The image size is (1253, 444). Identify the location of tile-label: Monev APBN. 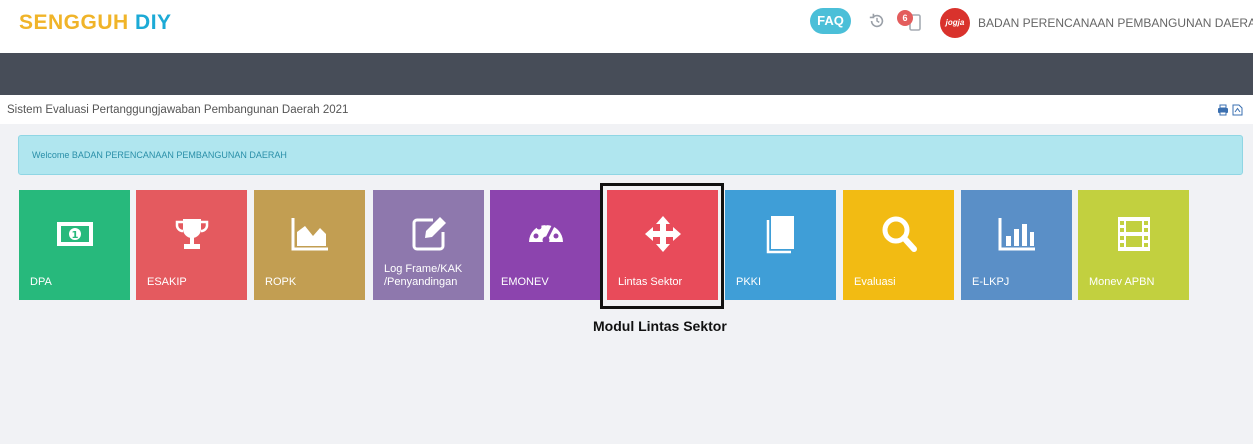
(1122, 282).